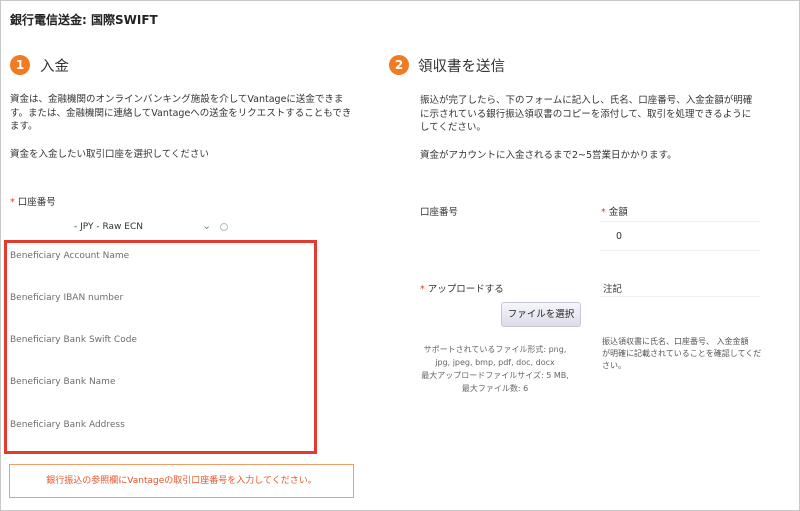 The width and height of the screenshot is (800, 511). Describe the element at coordinates (541, 314) in the screenshot. I see `choose-file-button: ファイルを選択` at that location.